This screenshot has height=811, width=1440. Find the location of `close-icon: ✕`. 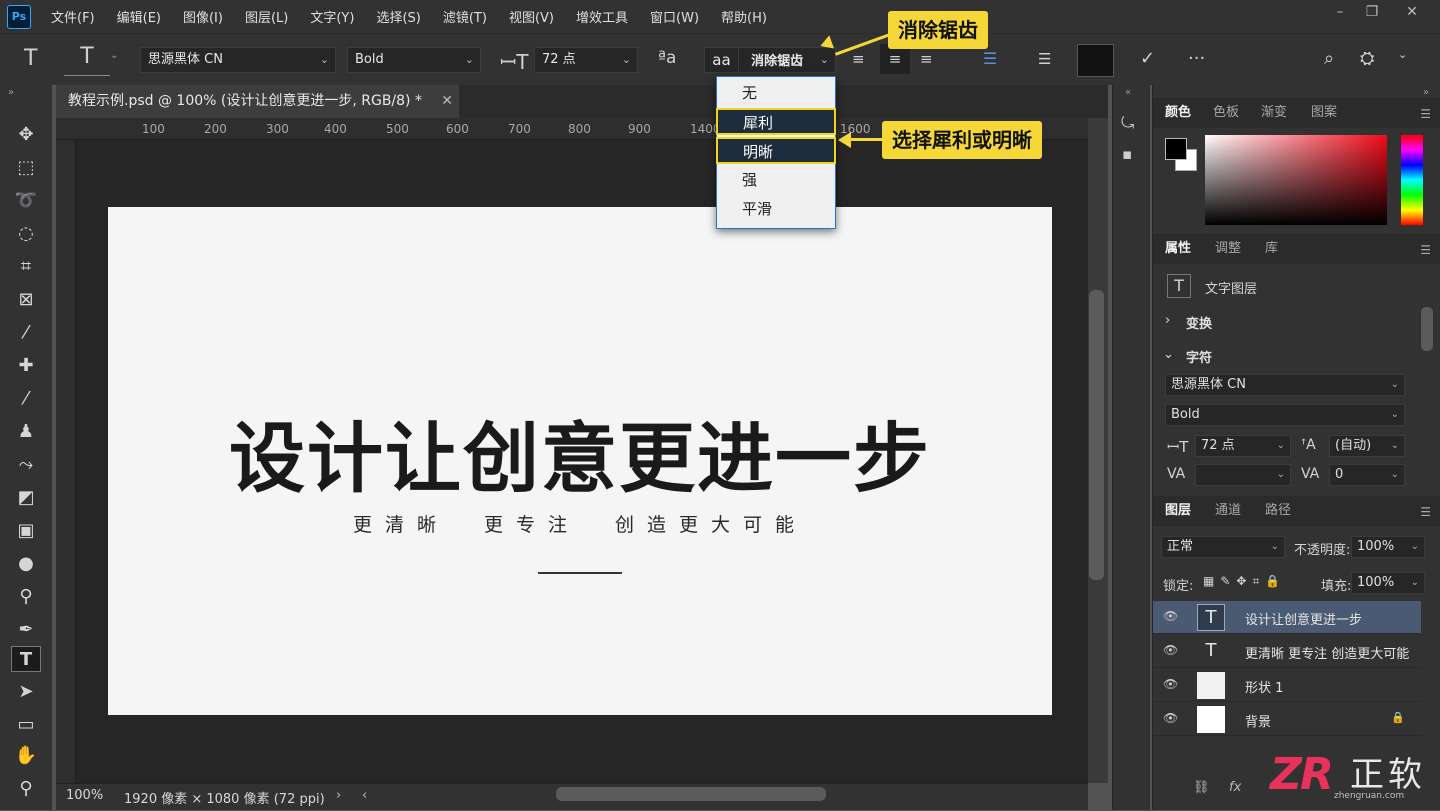

close-icon: ✕ is located at coordinates (1412, 14).